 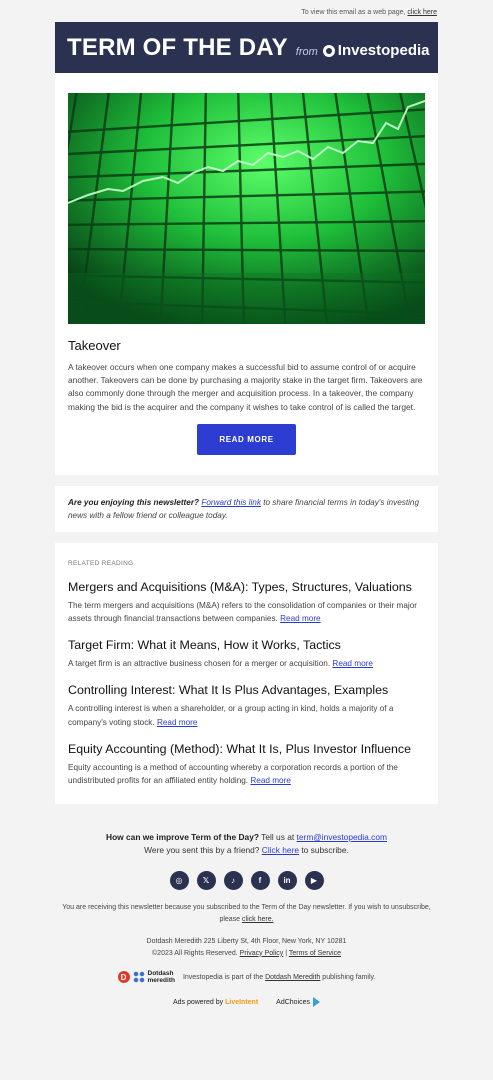 I want to click on feedback-email-link: term@investopedia.com, so click(x=342, y=837).